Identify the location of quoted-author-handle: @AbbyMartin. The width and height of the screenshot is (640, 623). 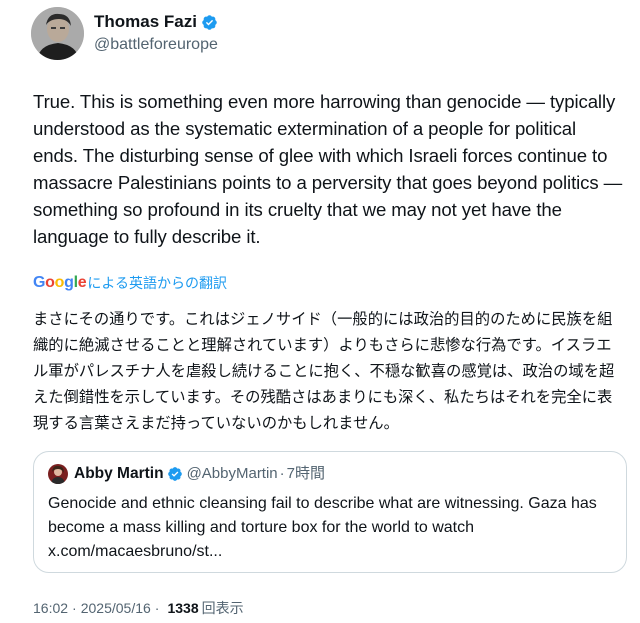
(232, 473).